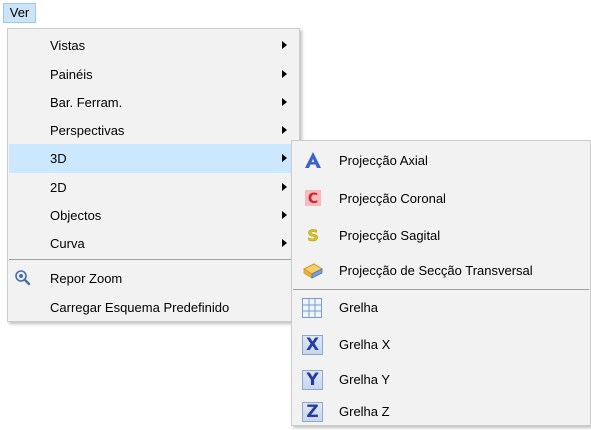  I want to click on menu-item-objectos: Objectos, so click(153, 215).